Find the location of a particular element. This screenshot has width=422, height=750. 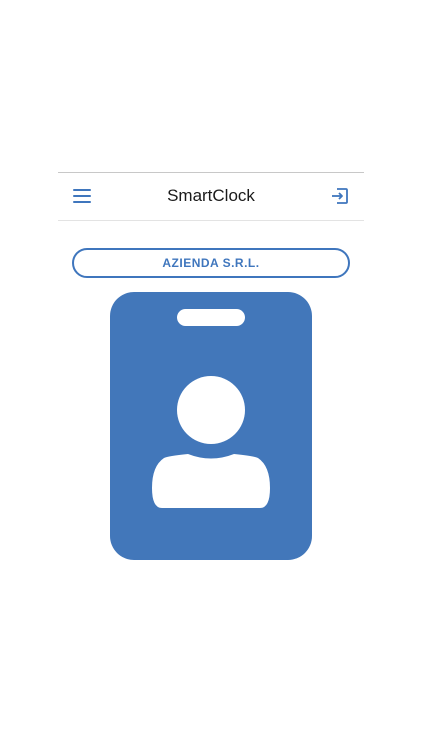

person-body is located at coordinates (211, 481).